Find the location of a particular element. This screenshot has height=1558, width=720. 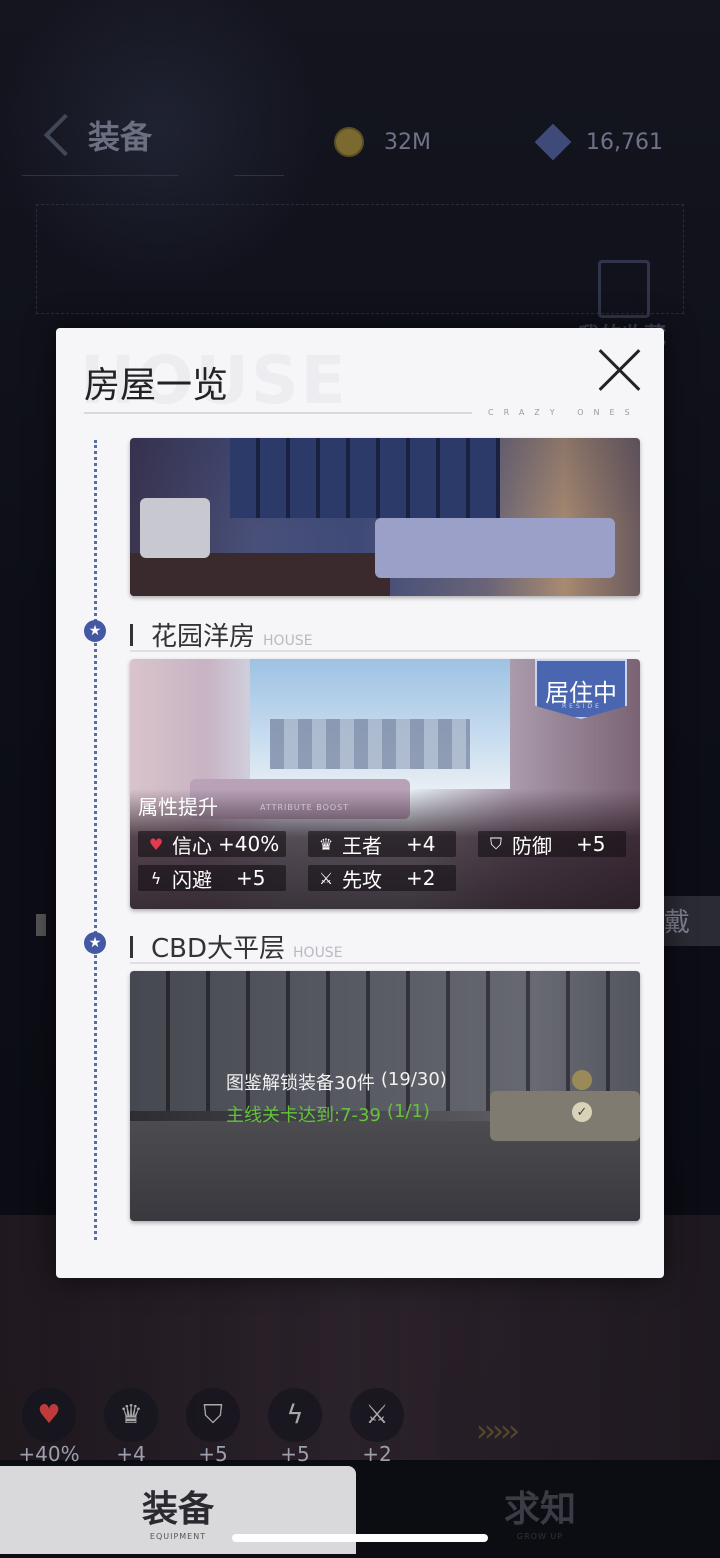

page-title: 装备 is located at coordinates (120, 137).